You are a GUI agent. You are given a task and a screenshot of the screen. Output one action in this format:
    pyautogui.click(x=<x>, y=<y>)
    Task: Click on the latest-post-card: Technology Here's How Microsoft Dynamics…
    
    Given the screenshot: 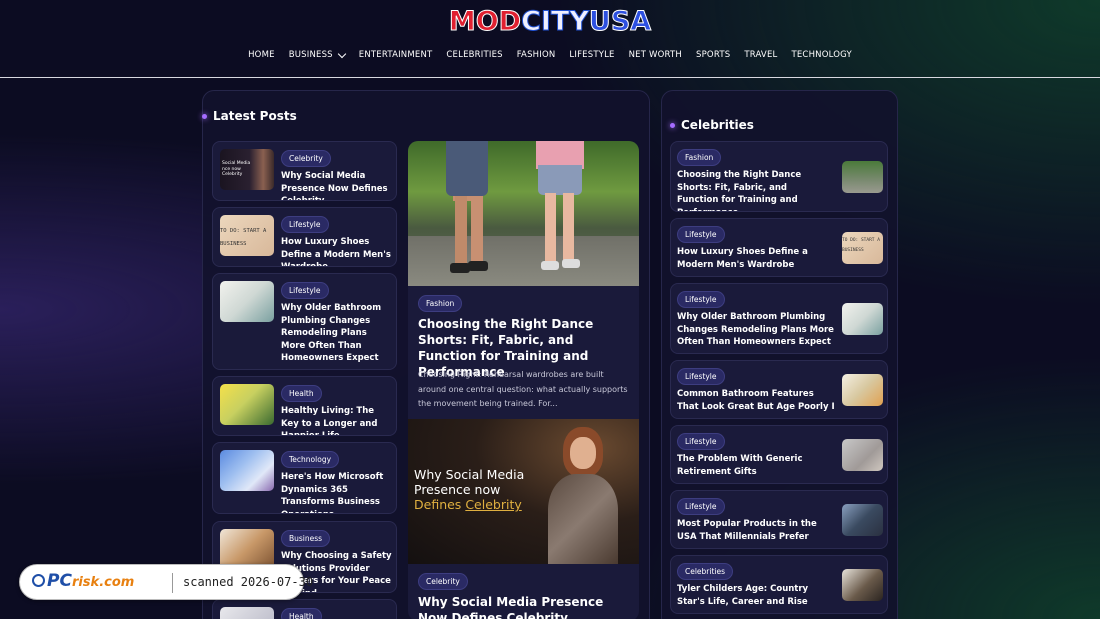 What is the action you would take?
    pyautogui.click(x=304, y=478)
    